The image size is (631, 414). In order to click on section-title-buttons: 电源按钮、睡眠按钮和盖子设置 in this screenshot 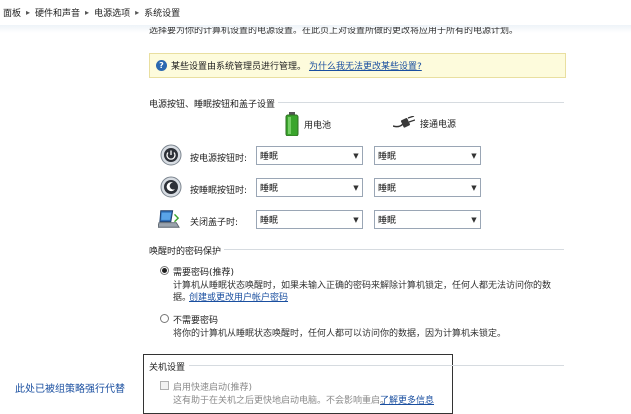, I will do `click(212, 105)`.